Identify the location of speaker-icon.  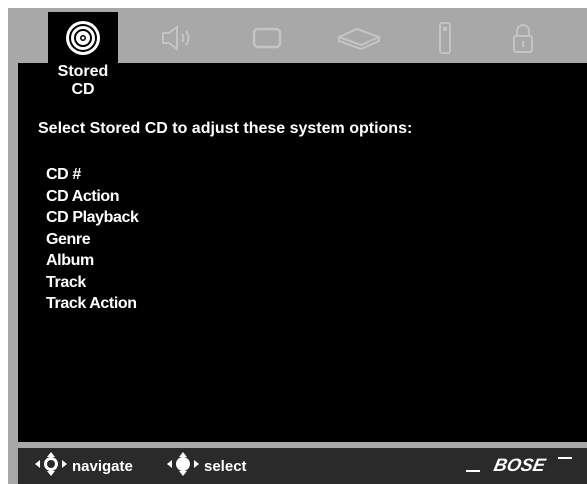
(177, 38).